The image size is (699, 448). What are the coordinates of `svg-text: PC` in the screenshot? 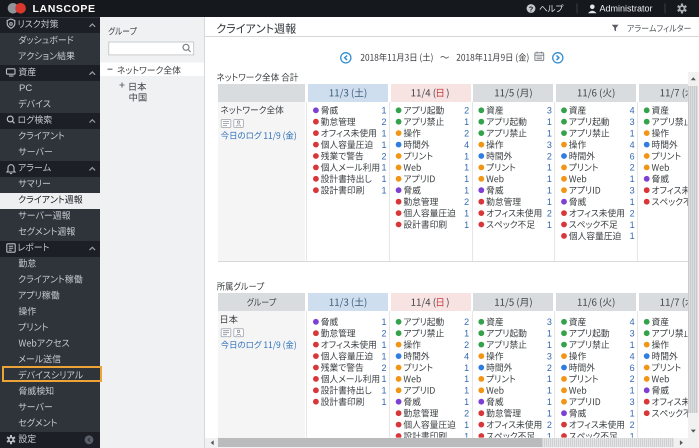 It's located at (25, 88).